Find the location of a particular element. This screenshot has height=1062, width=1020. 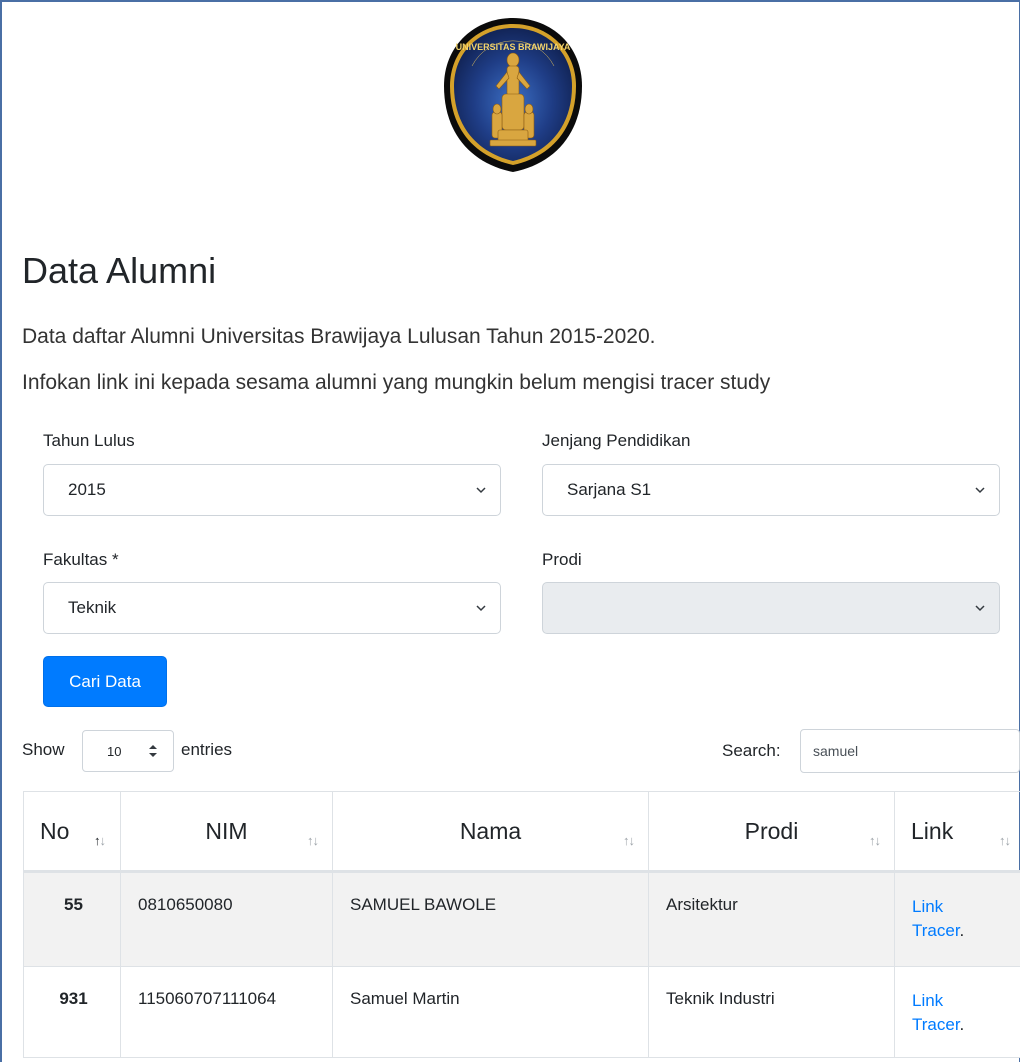

prodi-label: Prodi is located at coordinates (562, 559).